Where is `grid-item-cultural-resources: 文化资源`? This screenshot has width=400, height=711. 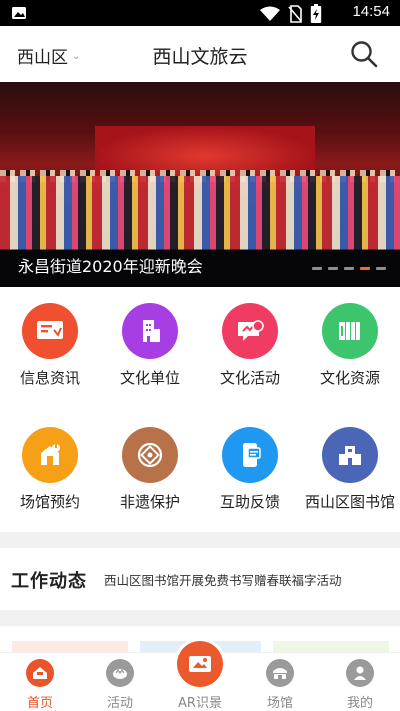
grid-item-cultural-resources: 文化资源 is located at coordinates (350, 345).